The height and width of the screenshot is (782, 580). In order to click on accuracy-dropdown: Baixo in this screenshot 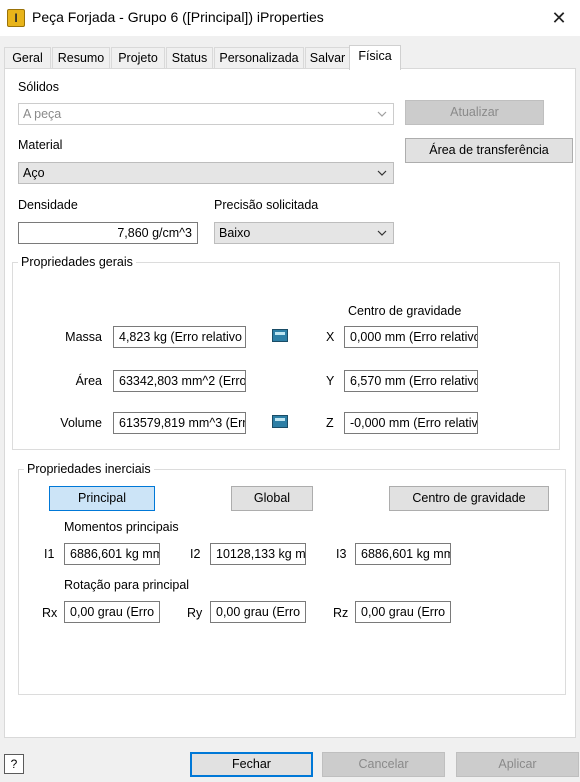, I will do `click(304, 233)`.